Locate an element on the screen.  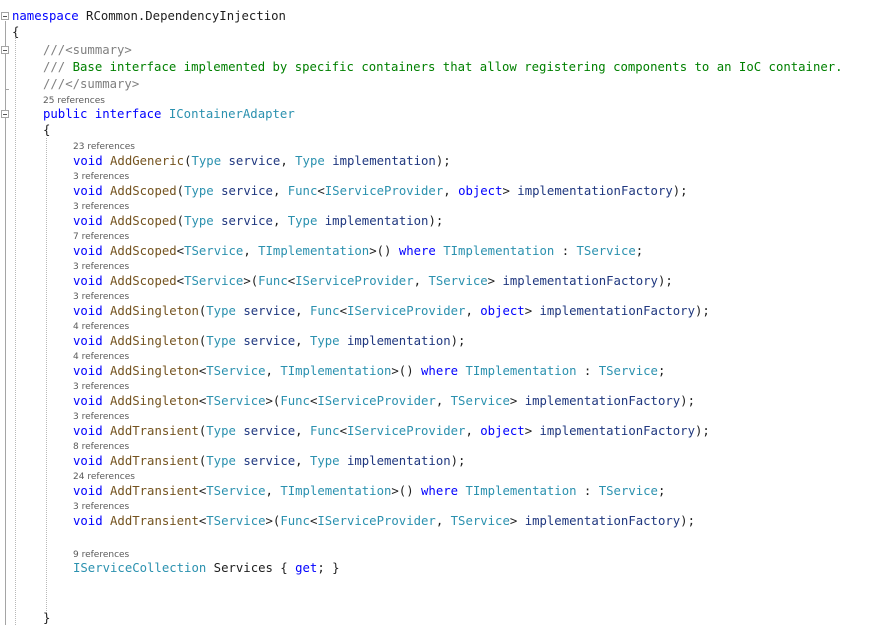
interface-close-brace: } is located at coordinates (47, 618).